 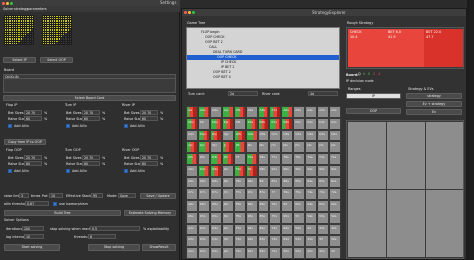 I want to click on hand-cell: 75s, so click(x=299, y=194).